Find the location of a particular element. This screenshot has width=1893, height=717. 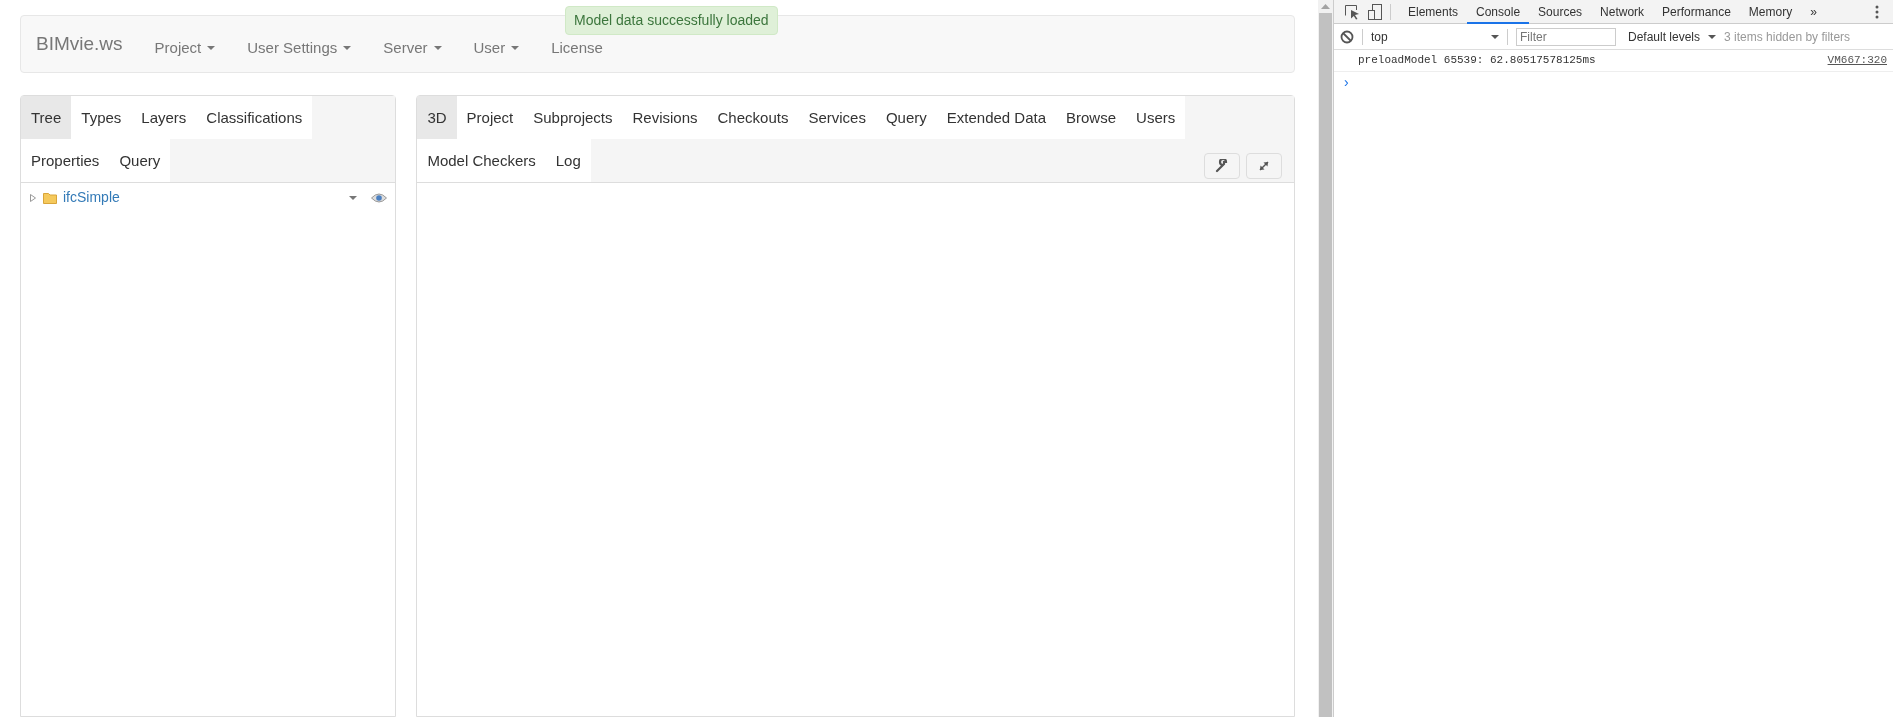

tab: Types is located at coordinates (101, 117).